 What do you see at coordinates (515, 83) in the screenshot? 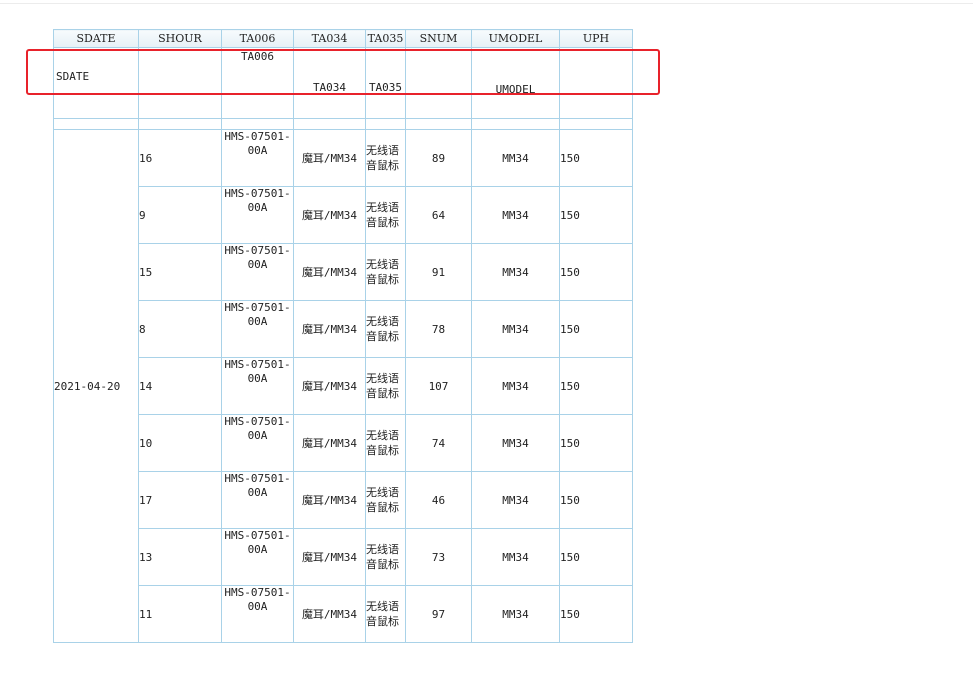
I see `field-label-umodel: UMODEL` at bounding box center [515, 83].